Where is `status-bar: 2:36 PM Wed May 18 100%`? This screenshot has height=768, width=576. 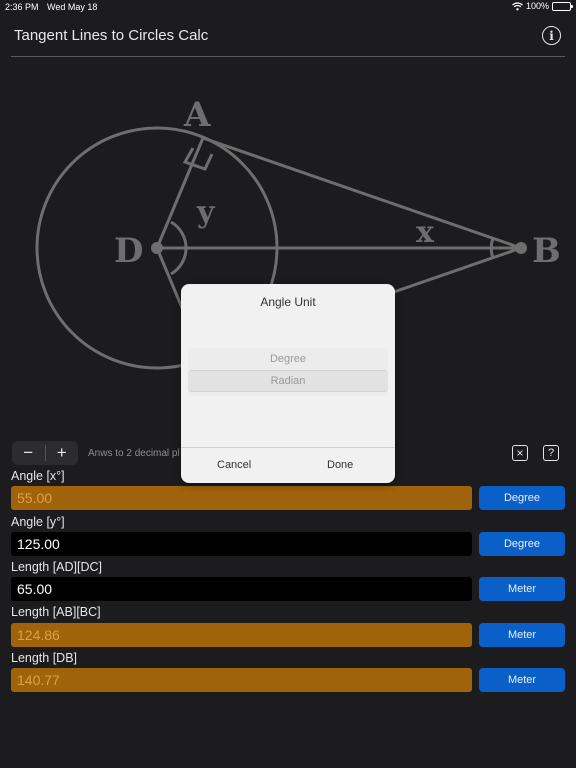
status-bar: 2:36 PM Wed May 18 100% is located at coordinates (288, 7).